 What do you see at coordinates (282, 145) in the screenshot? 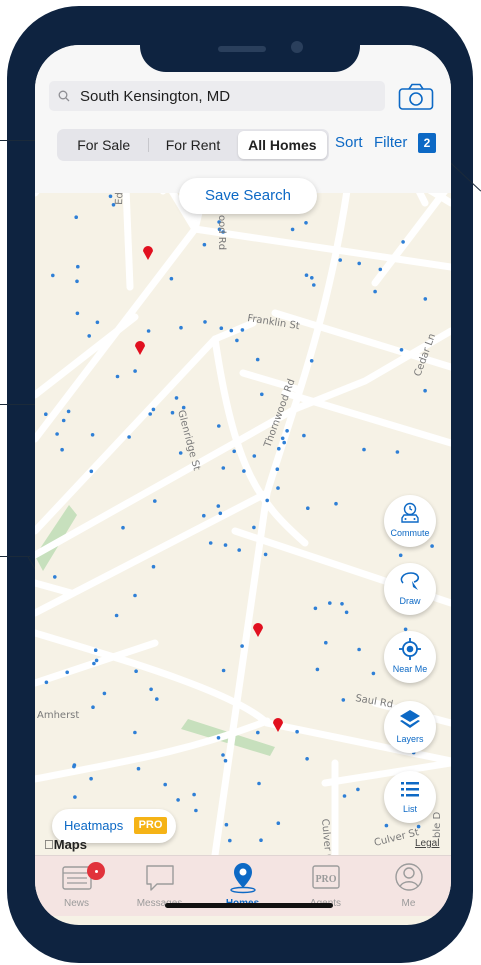
I see `segment-all-homes: All Homes` at bounding box center [282, 145].